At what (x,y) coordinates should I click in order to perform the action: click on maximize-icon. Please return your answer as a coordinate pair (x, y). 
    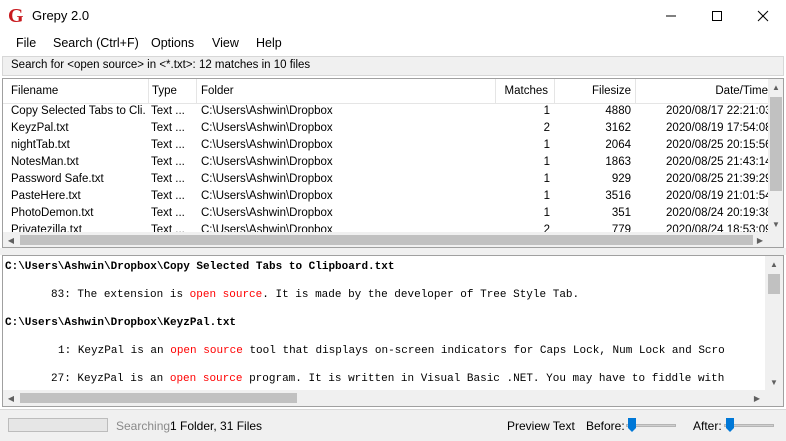
    Looking at the image, I should click on (717, 16).